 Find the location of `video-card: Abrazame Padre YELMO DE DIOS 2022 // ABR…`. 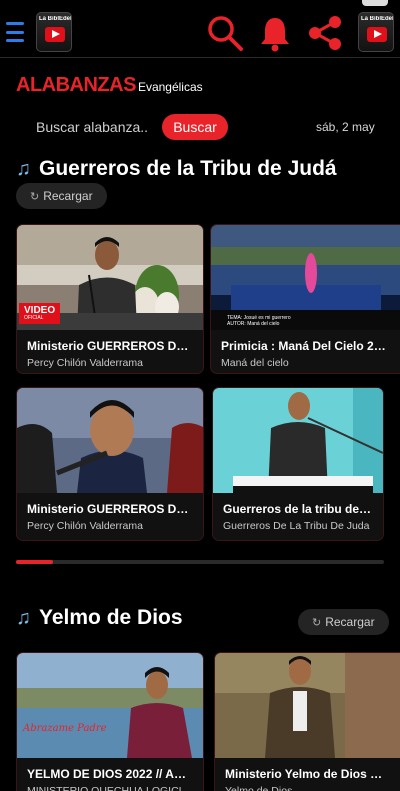

video-card: Abrazame Padre YELMO DE DIOS 2022 // ABR… is located at coordinates (110, 721).